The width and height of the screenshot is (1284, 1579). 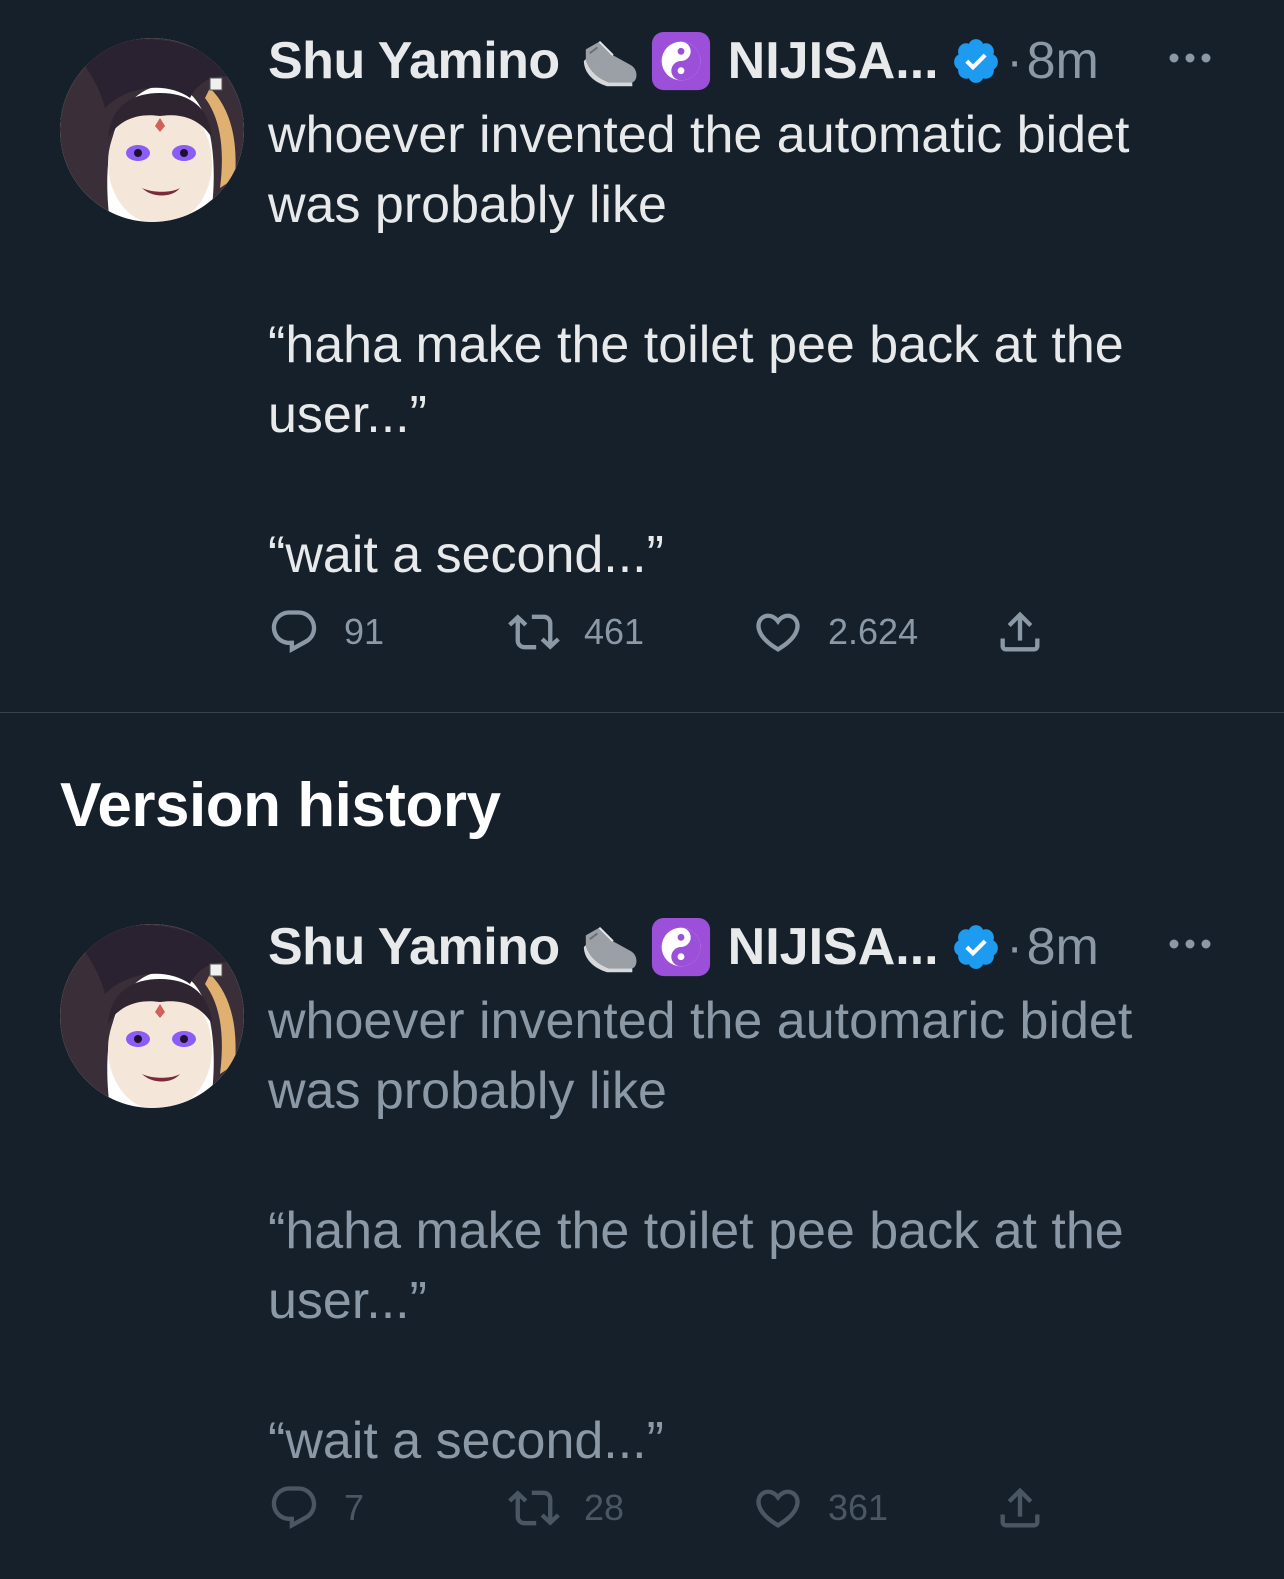 I want to click on reply-count: 91, so click(x=364, y=631).